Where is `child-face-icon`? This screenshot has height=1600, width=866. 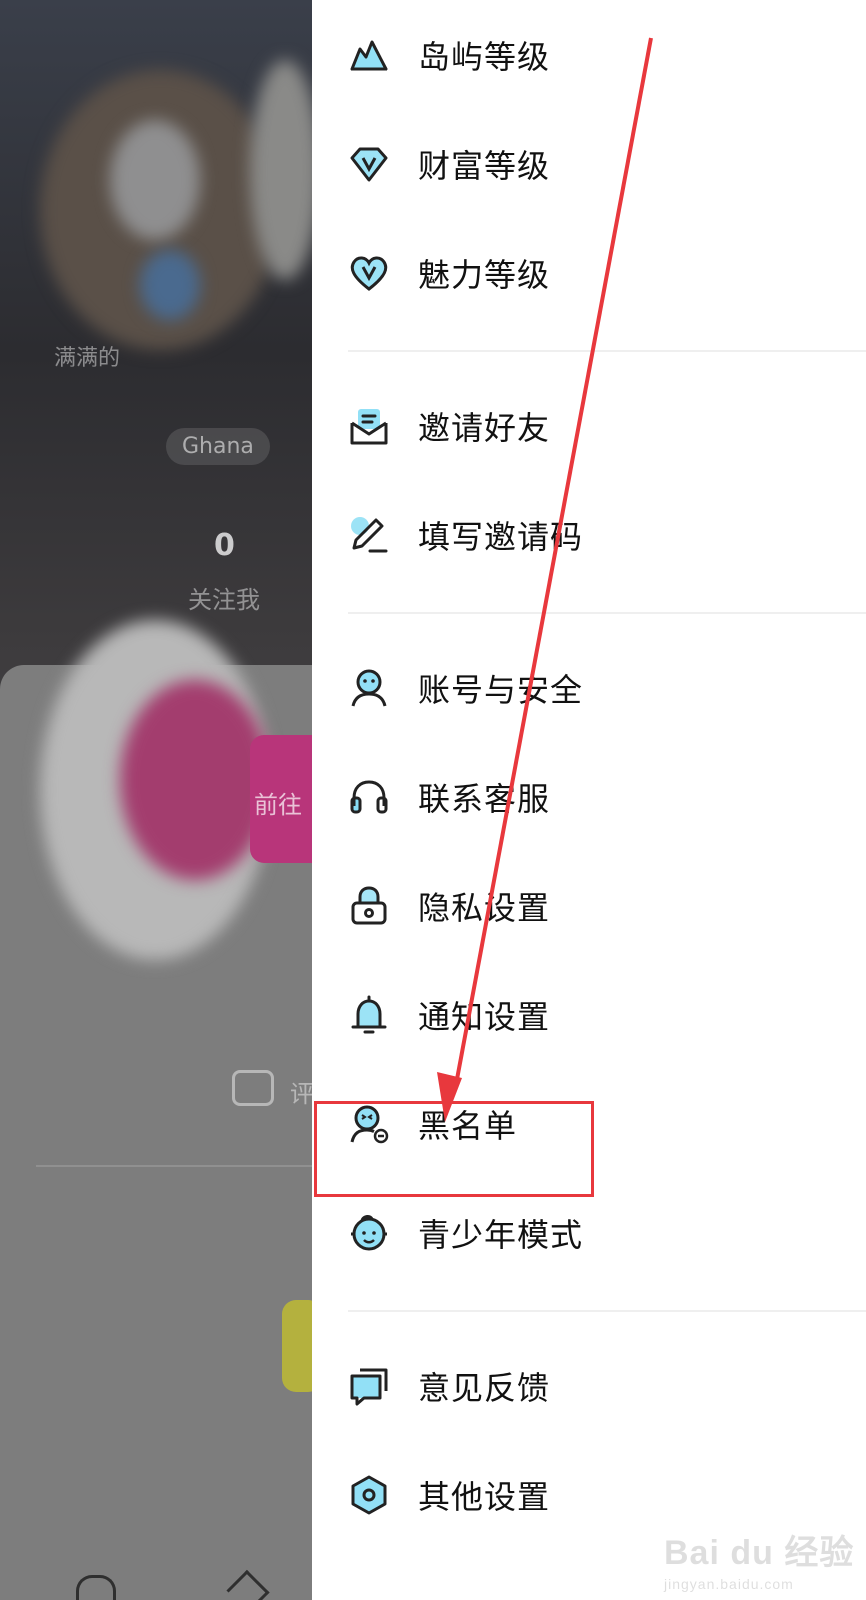
child-face-icon is located at coordinates (369, 1233).